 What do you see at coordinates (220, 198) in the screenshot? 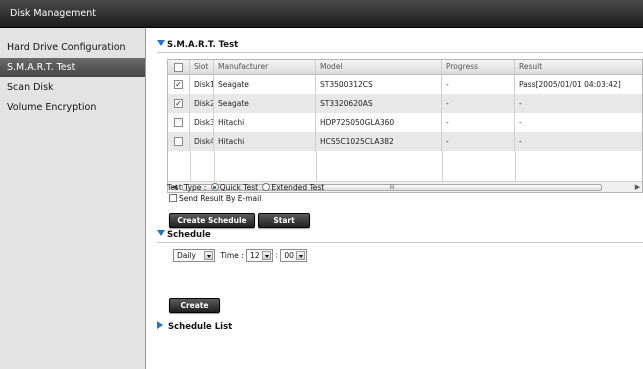
I see `send-email-label: Send Result By E-mail` at bounding box center [220, 198].